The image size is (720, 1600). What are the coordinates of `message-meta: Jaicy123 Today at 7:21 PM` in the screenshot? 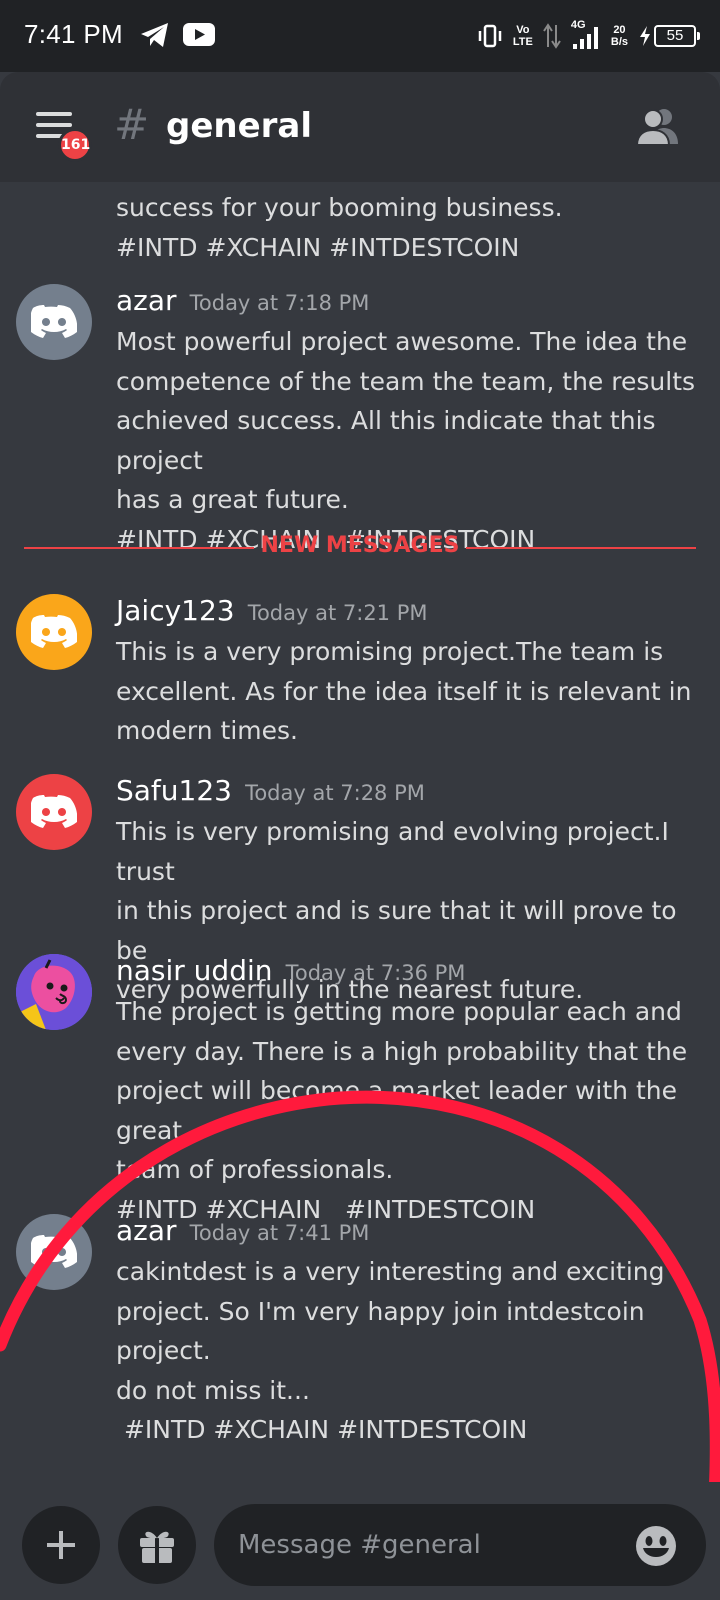 It's located at (272, 610).